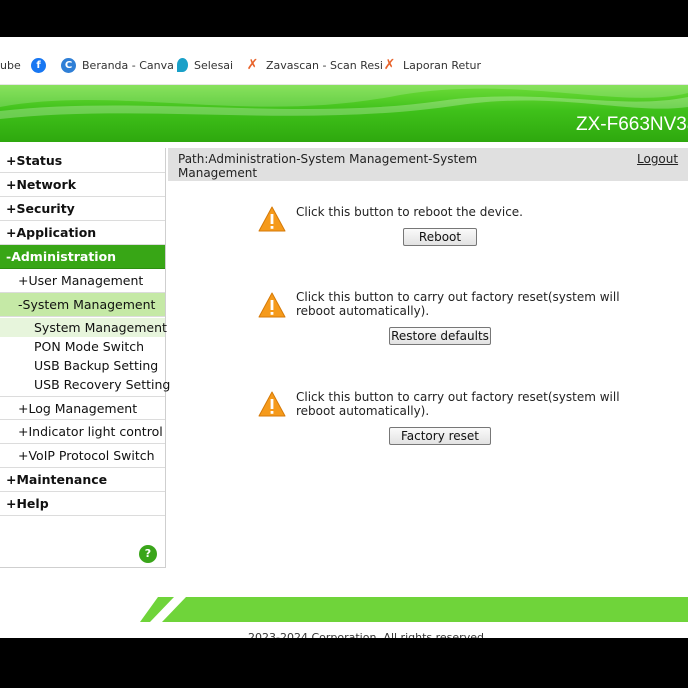 The image size is (688, 688). What do you see at coordinates (324, 65) in the screenshot?
I see `bookmark-label: Zavascan - Scan Resi` at bounding box center [324, 65].